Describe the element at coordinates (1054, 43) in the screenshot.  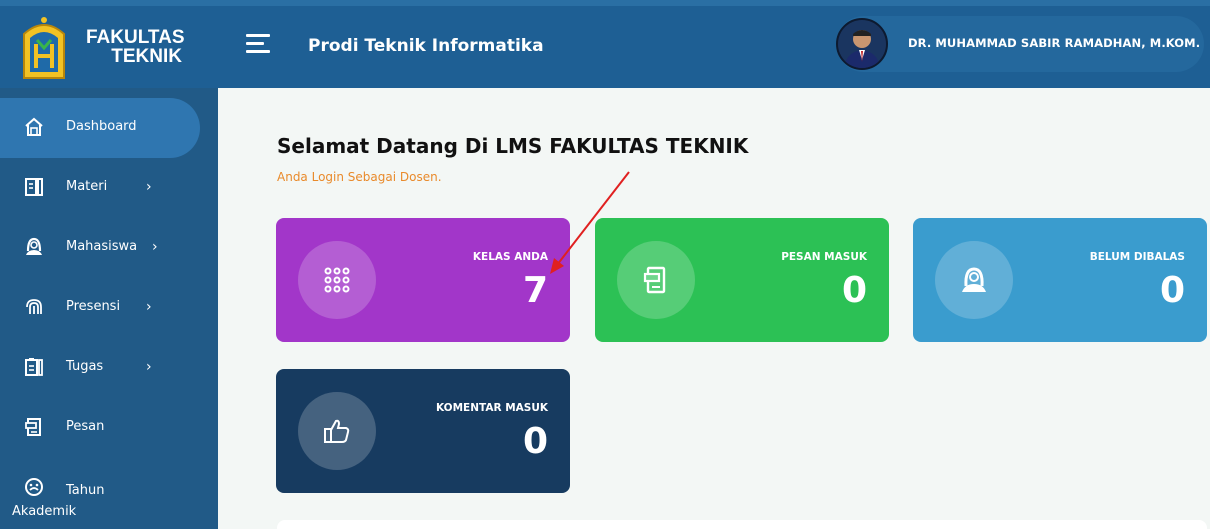
I see `user-name: DR. MUHAMMAD SABIR RAMADHAN, M.KOM.` at that location.